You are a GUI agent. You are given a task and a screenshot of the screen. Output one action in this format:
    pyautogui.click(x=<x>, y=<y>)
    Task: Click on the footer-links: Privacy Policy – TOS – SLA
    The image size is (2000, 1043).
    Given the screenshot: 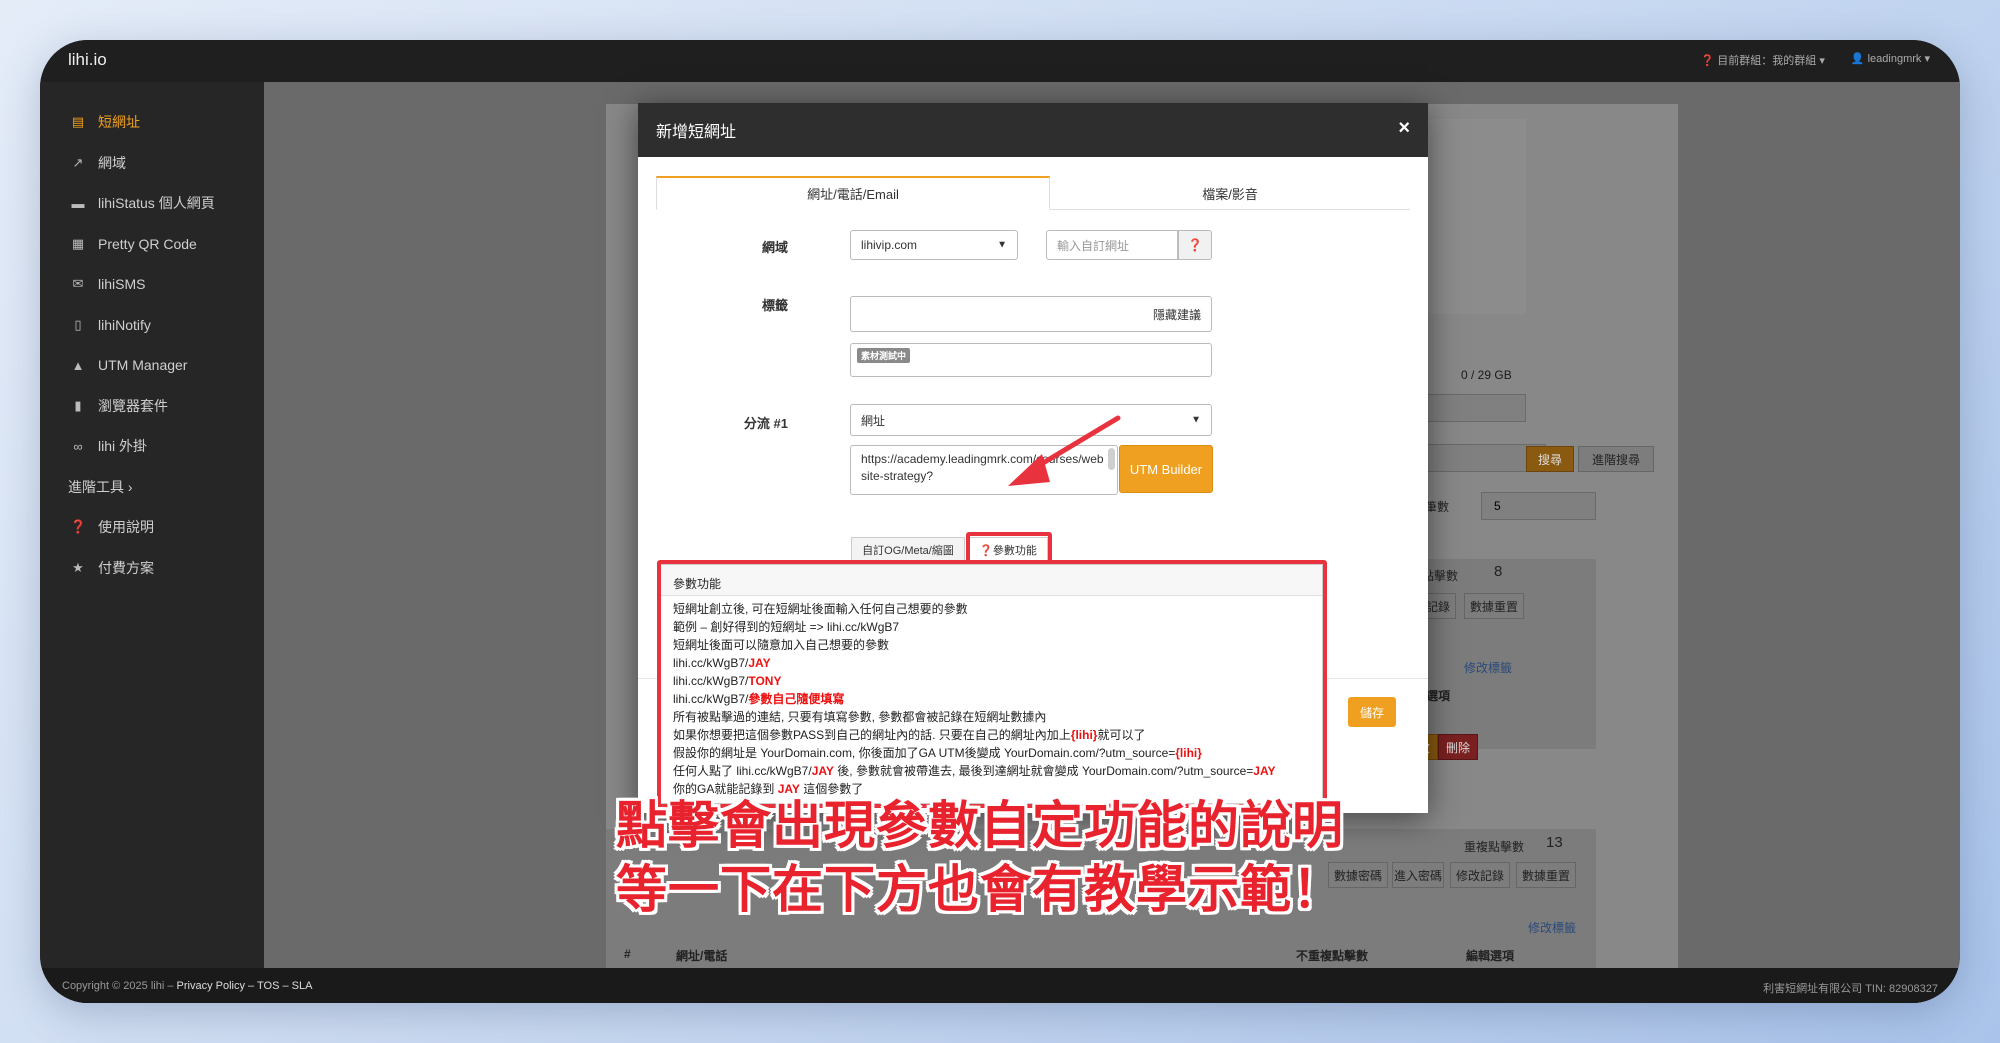 What is the action you would take?
    pyautogui.click(x=245, y=986)
    